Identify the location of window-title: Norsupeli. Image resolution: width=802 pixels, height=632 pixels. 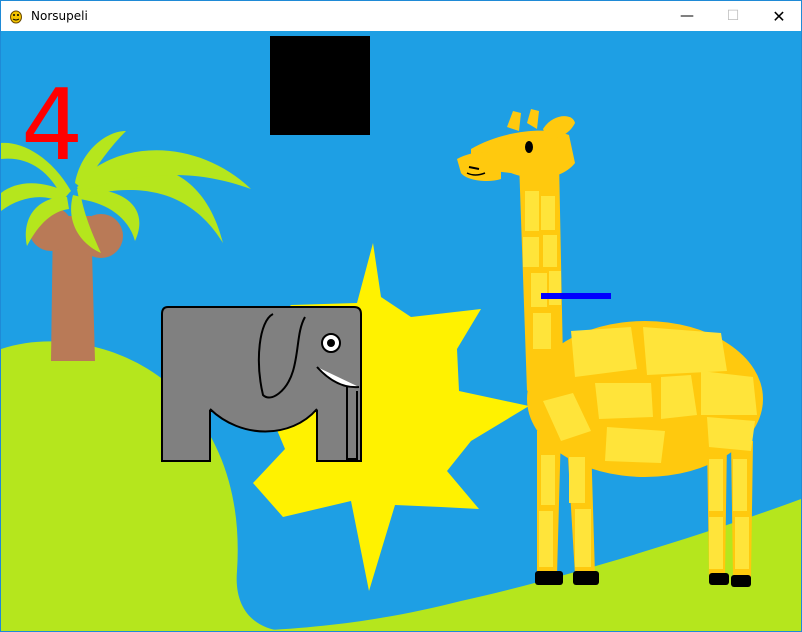
(59, 16).